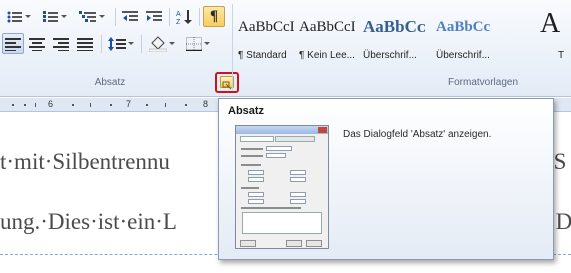 This screenshot has width=571, height=273. I want to click on style-sample: AaBbCᴄ, so click(394, 26).